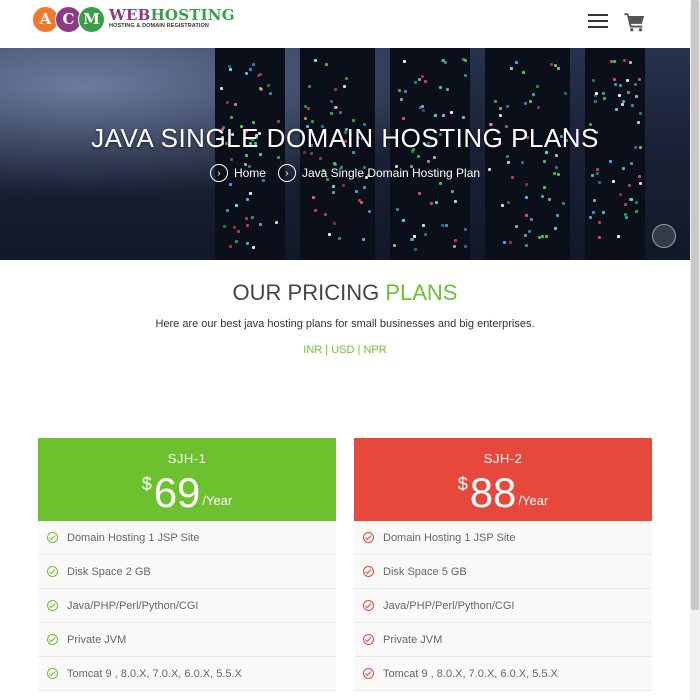 The image size is (700, 700). What do you see at coordinates (425, 571) in the screenshot?
I see `feature-label: Disk Space 5 GB` at bounding box center [425, 571].